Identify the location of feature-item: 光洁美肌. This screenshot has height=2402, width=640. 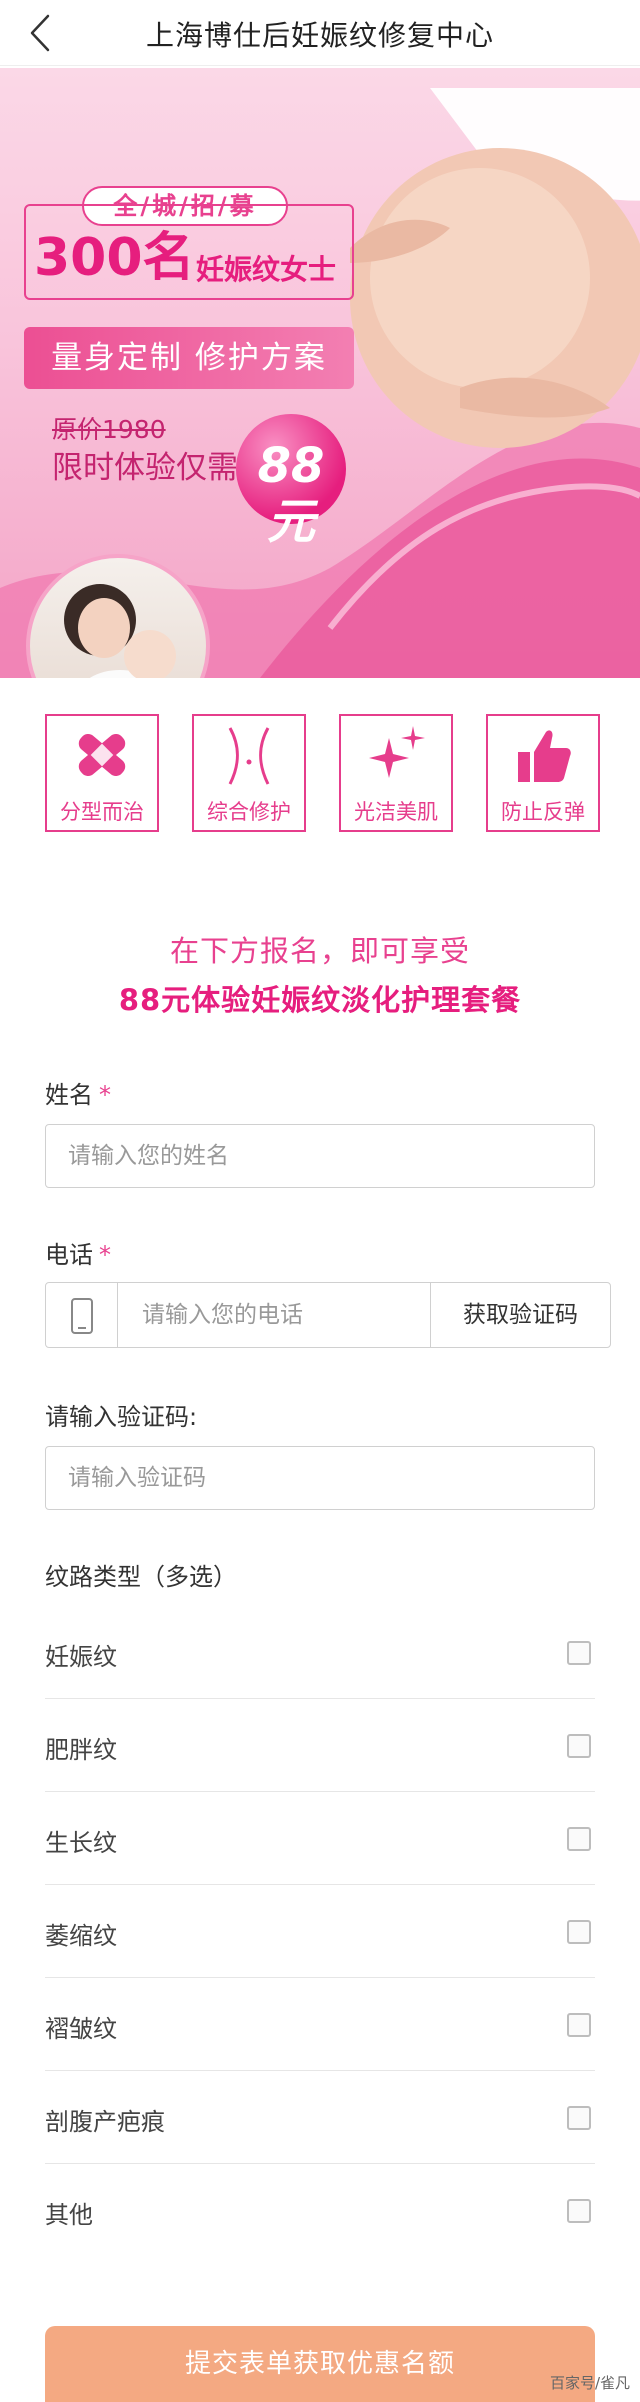
(396, 773).